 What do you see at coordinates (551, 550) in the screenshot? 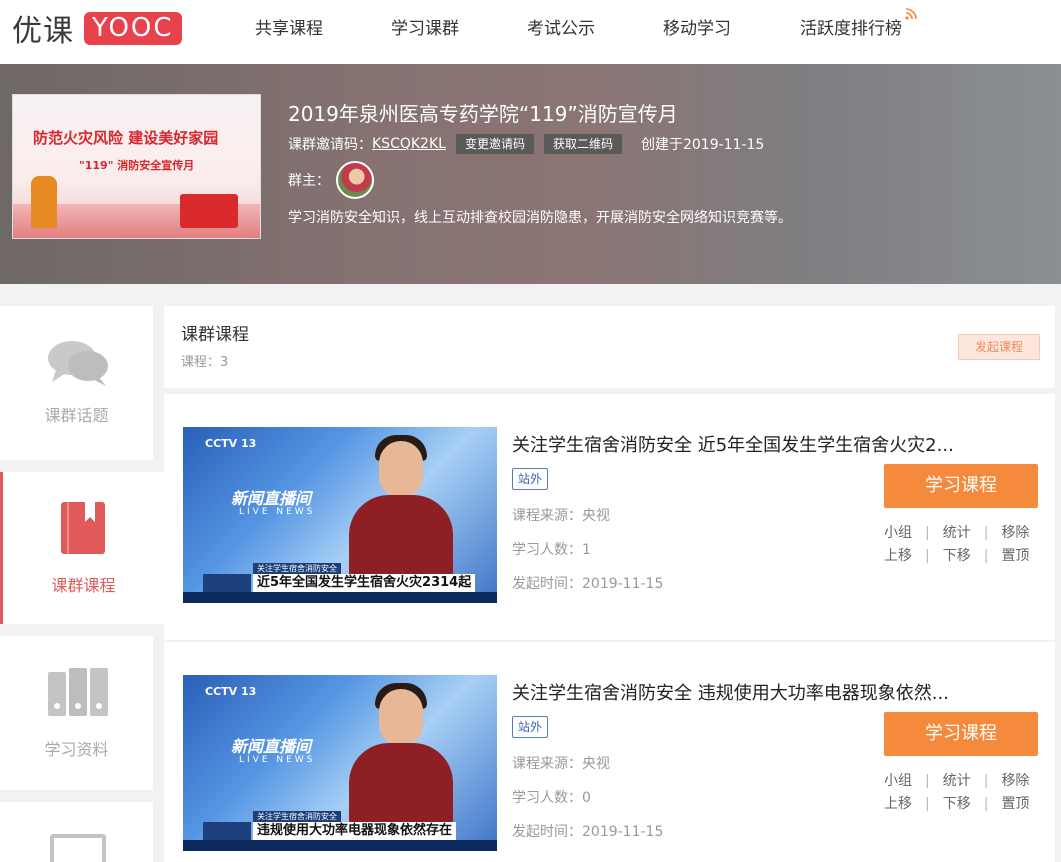
I see `course-learners: 学习人数：1` at bounding box center [551, 550].